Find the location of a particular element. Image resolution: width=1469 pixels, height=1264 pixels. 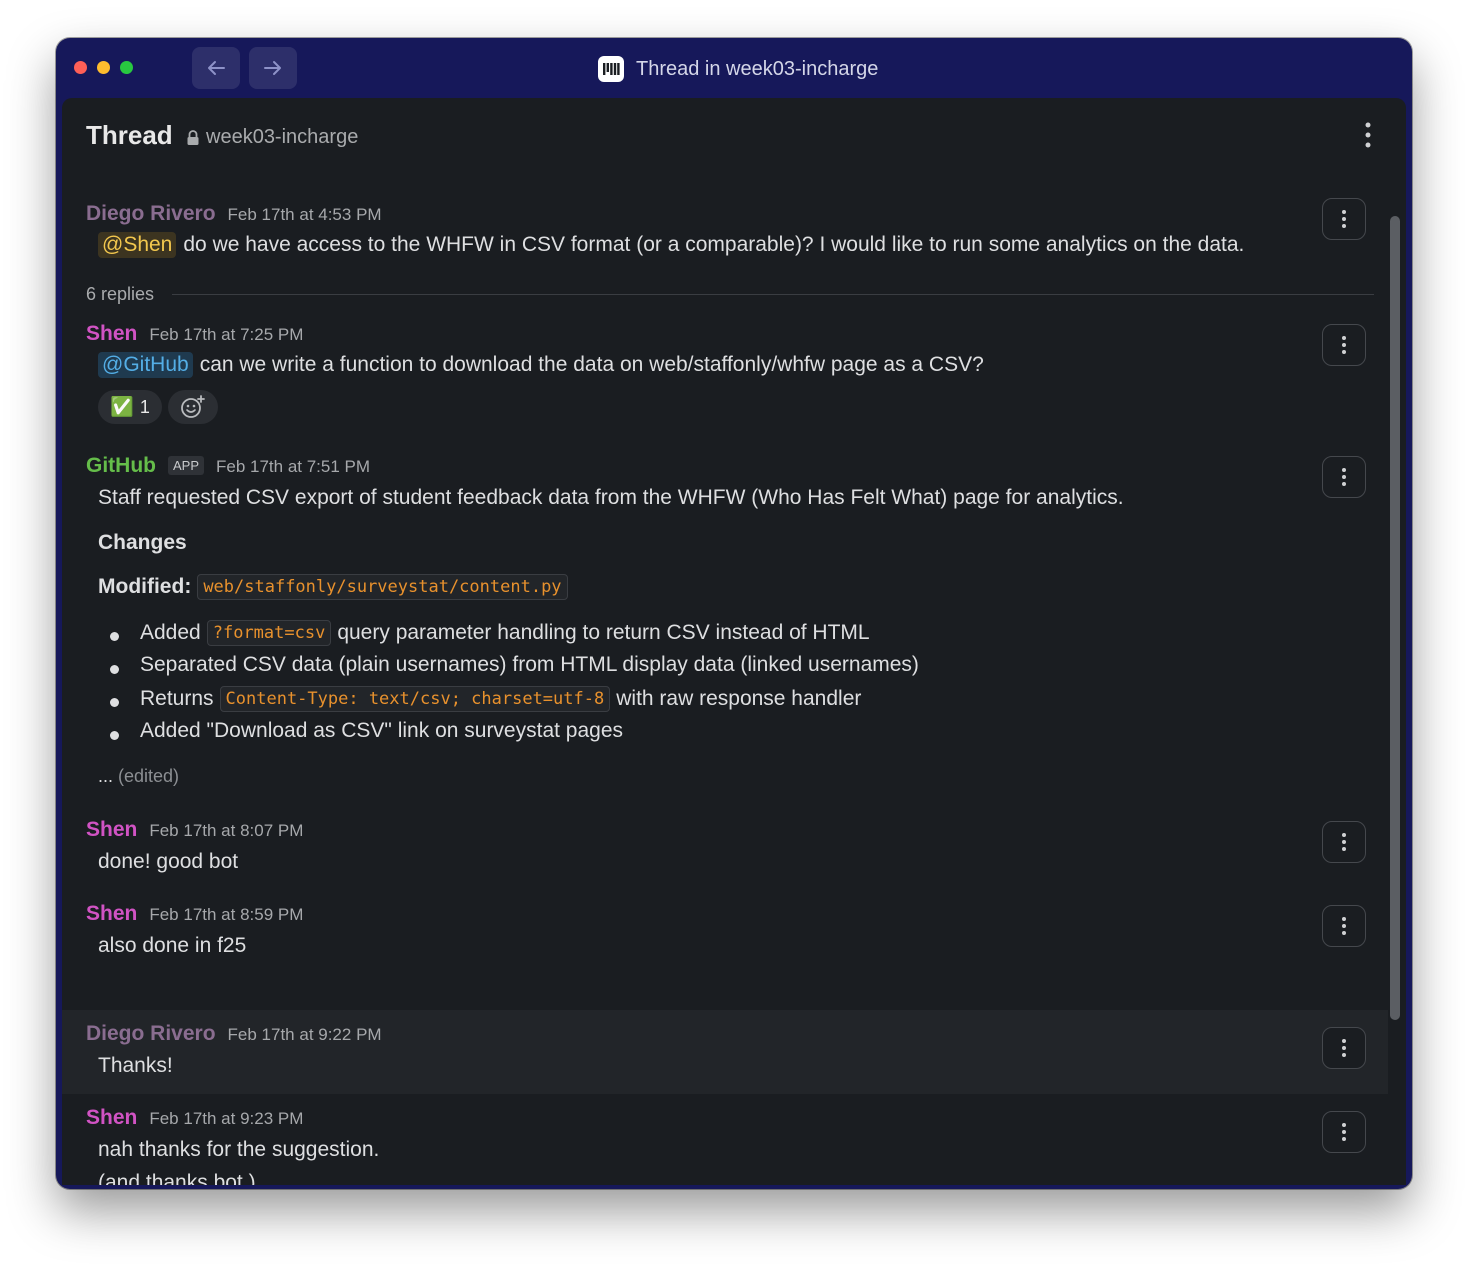

lock-icon is located at coordinates (193, 137).